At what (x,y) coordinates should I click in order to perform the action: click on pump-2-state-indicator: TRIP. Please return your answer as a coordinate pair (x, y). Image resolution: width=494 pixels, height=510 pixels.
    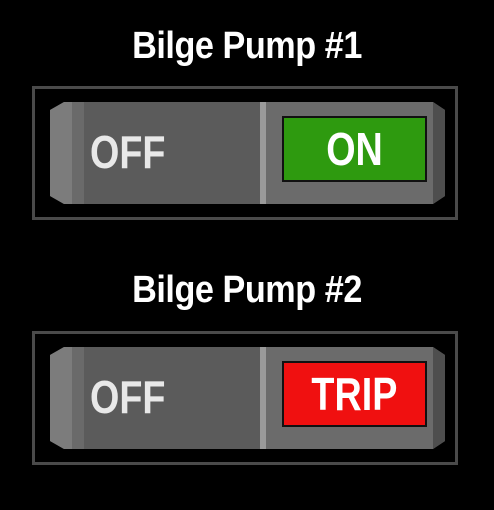
    Looking at the image, I should click on (354, 394).